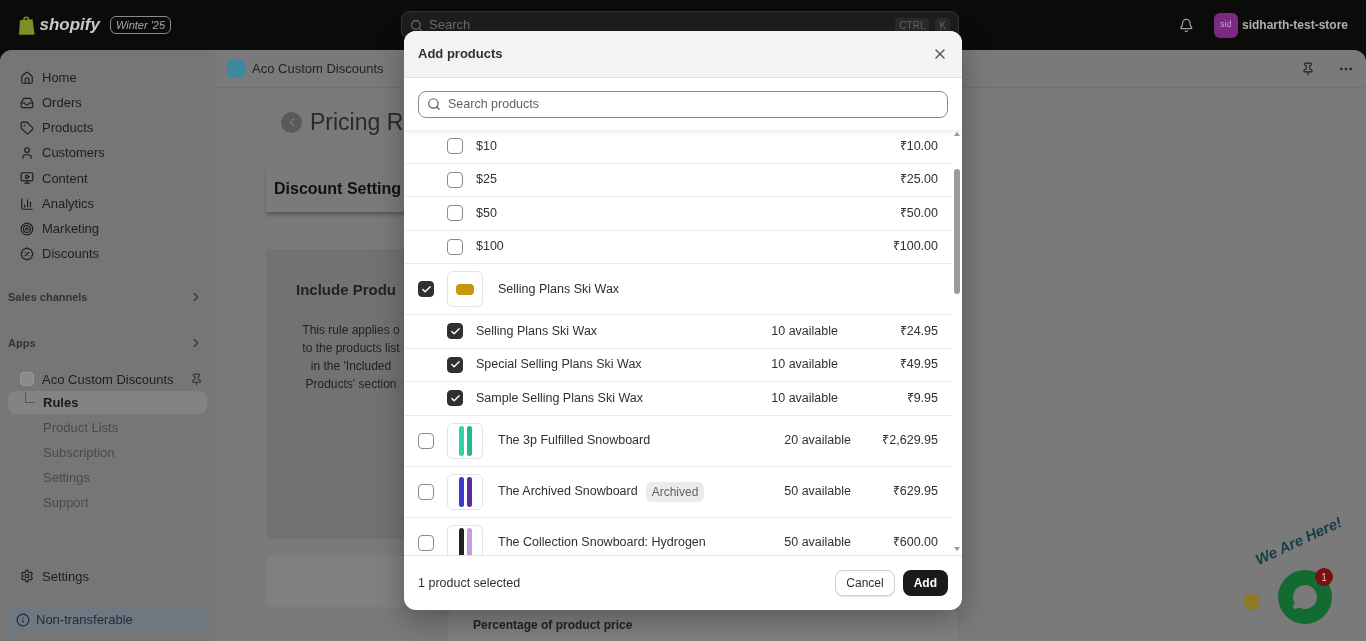 The width and height of the screenshot is (1366, 641). Describe the element at coordinates (107, 128) in the screenshot. I see `nav-item: Products` at that location.